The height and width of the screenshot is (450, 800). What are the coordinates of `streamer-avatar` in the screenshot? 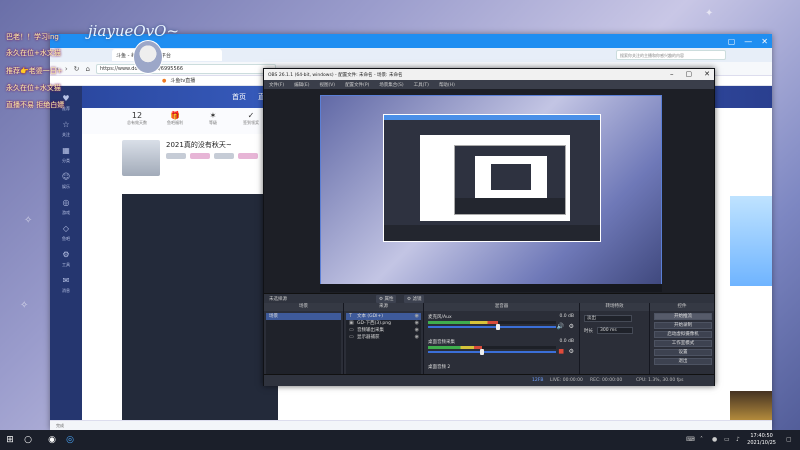 It's located at (148, 57).